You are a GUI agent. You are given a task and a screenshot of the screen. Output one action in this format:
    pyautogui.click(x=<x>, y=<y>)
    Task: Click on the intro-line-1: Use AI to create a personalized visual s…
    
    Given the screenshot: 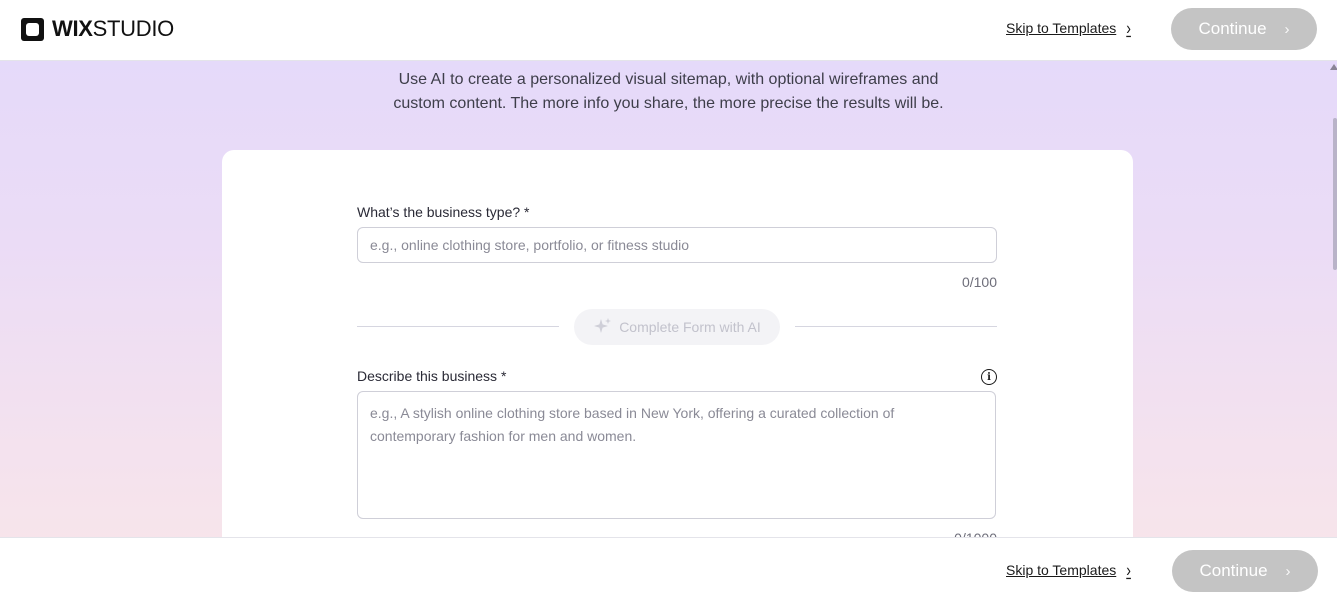 What is the action you would take?
    pyautogui.click(x=668, y=79)
    